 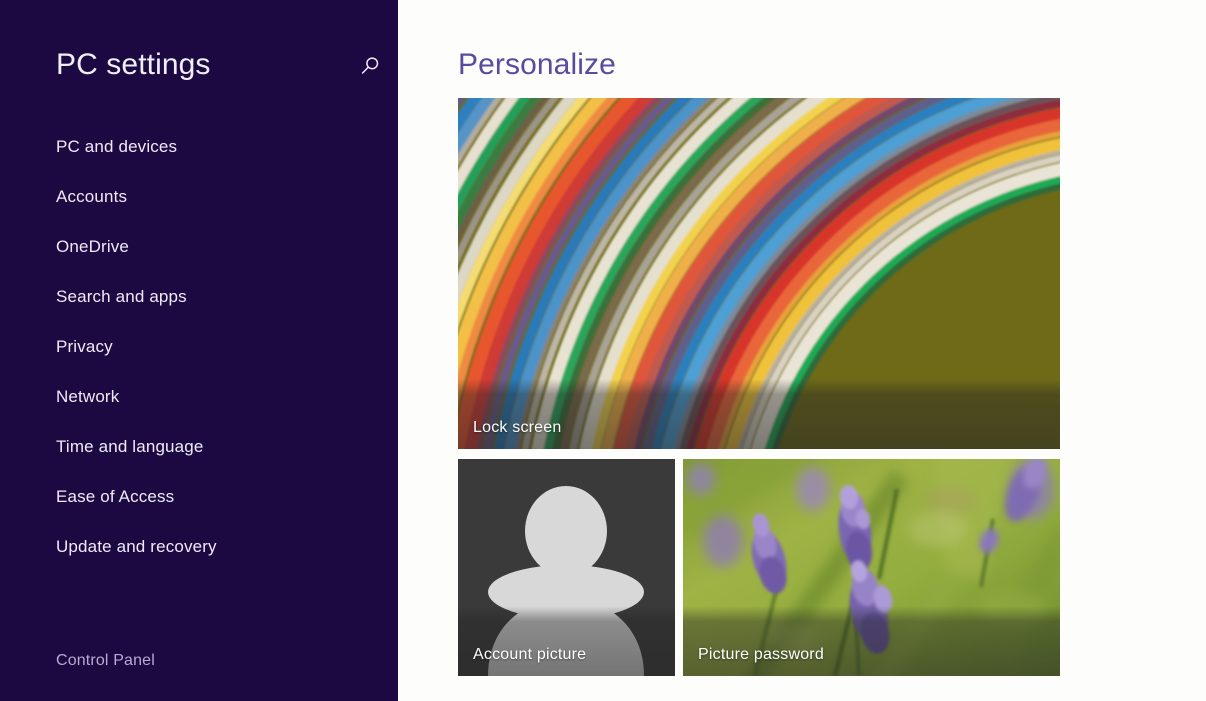 I want to click on sidebar-item-time-and-language: Time and language, so click(x=199, y=447).